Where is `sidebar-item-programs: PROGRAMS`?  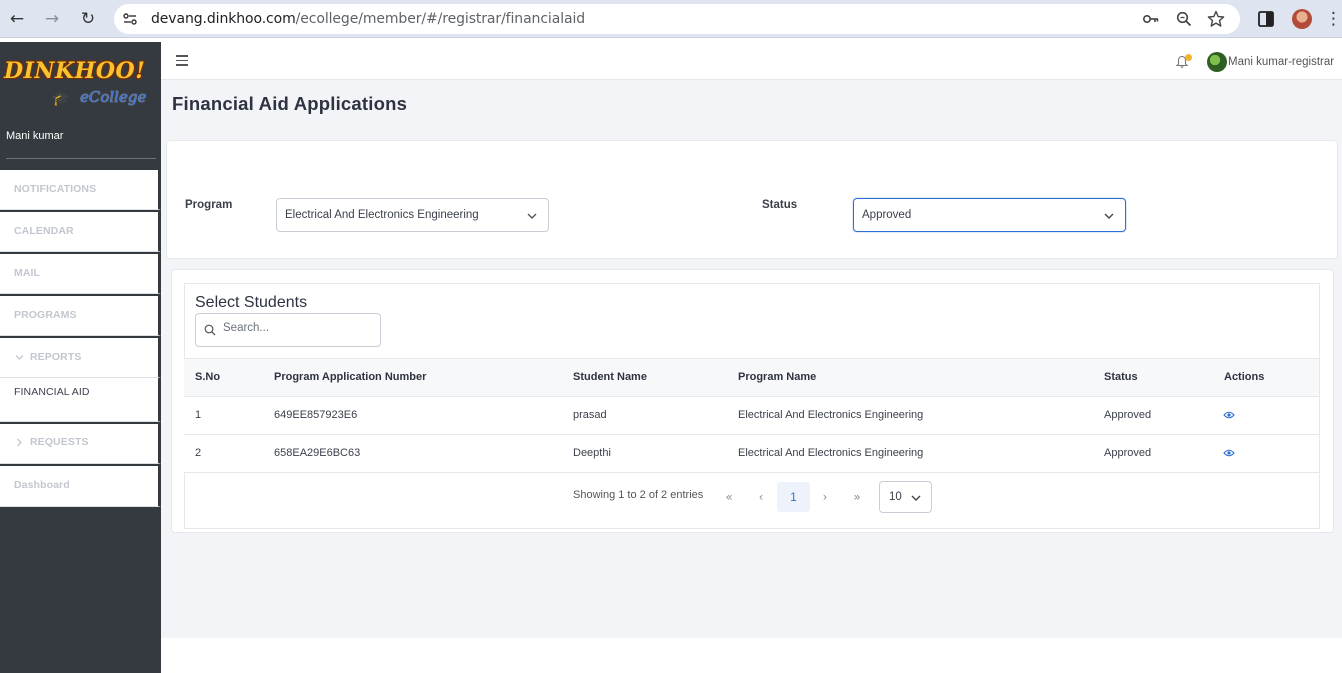 sidebar-item-programs: PROGRAMS is located at coordinates (80, 316).